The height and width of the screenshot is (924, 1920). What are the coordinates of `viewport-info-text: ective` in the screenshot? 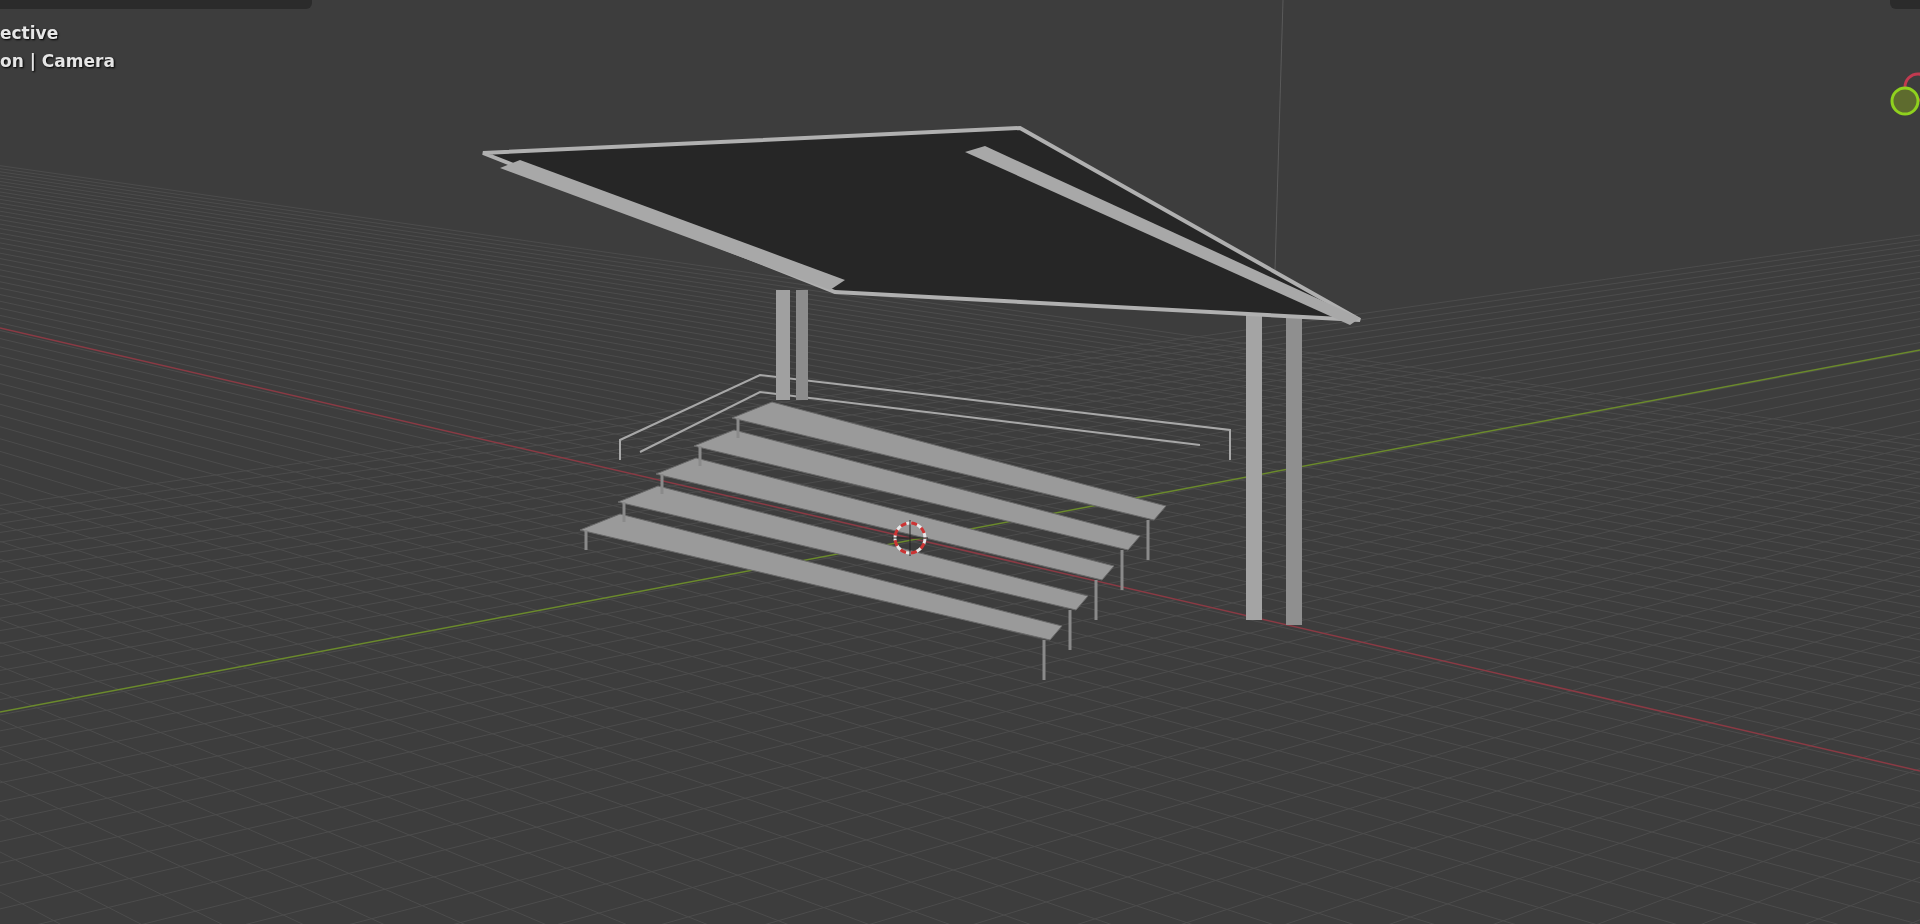 It's located at (30, 33).